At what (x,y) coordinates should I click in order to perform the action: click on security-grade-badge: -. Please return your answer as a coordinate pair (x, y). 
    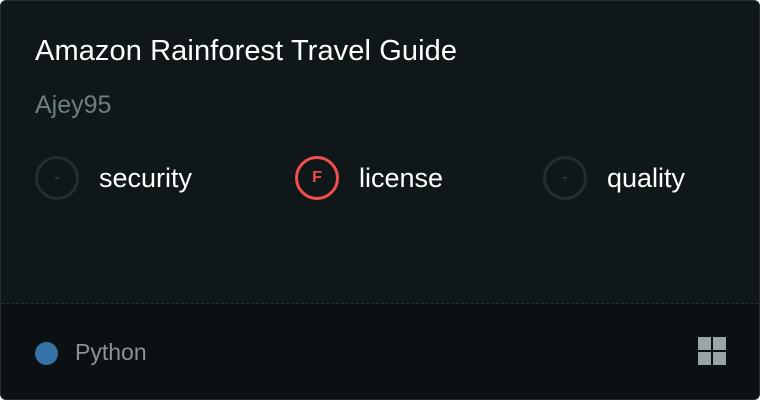
    Looking at the image, I should click on (57, 178).